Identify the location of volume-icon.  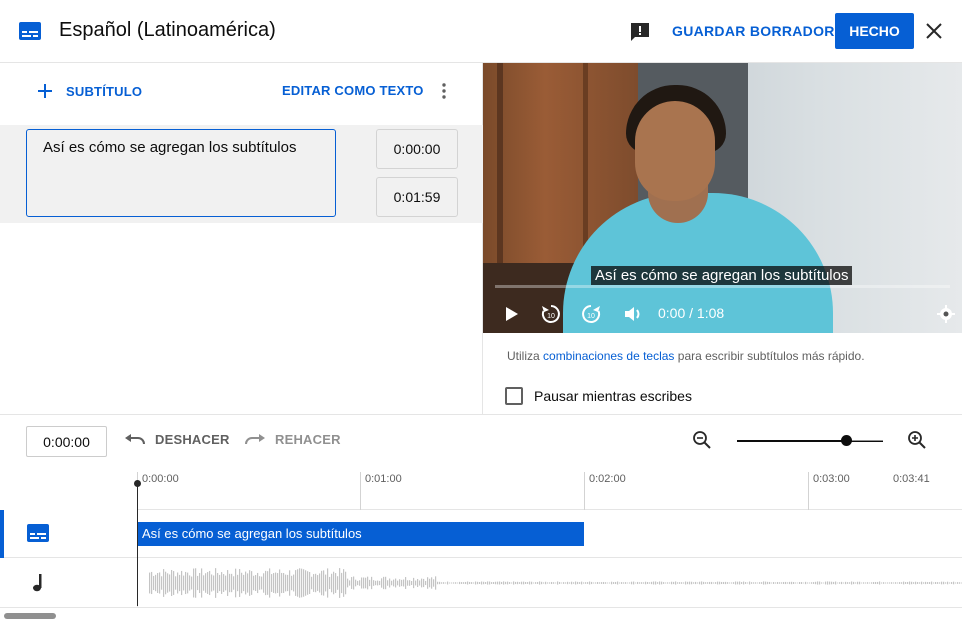
(633, 314).